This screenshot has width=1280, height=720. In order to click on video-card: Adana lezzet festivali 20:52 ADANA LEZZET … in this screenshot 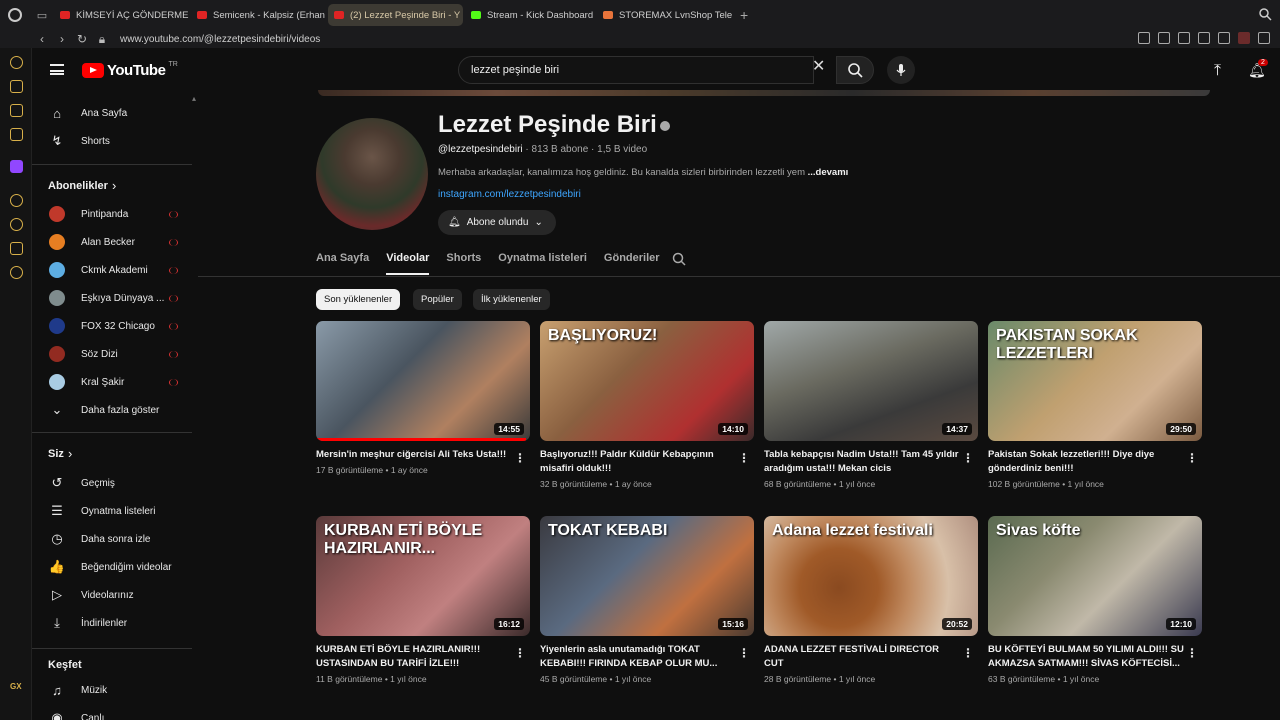, I will do `click(871, 600)`.